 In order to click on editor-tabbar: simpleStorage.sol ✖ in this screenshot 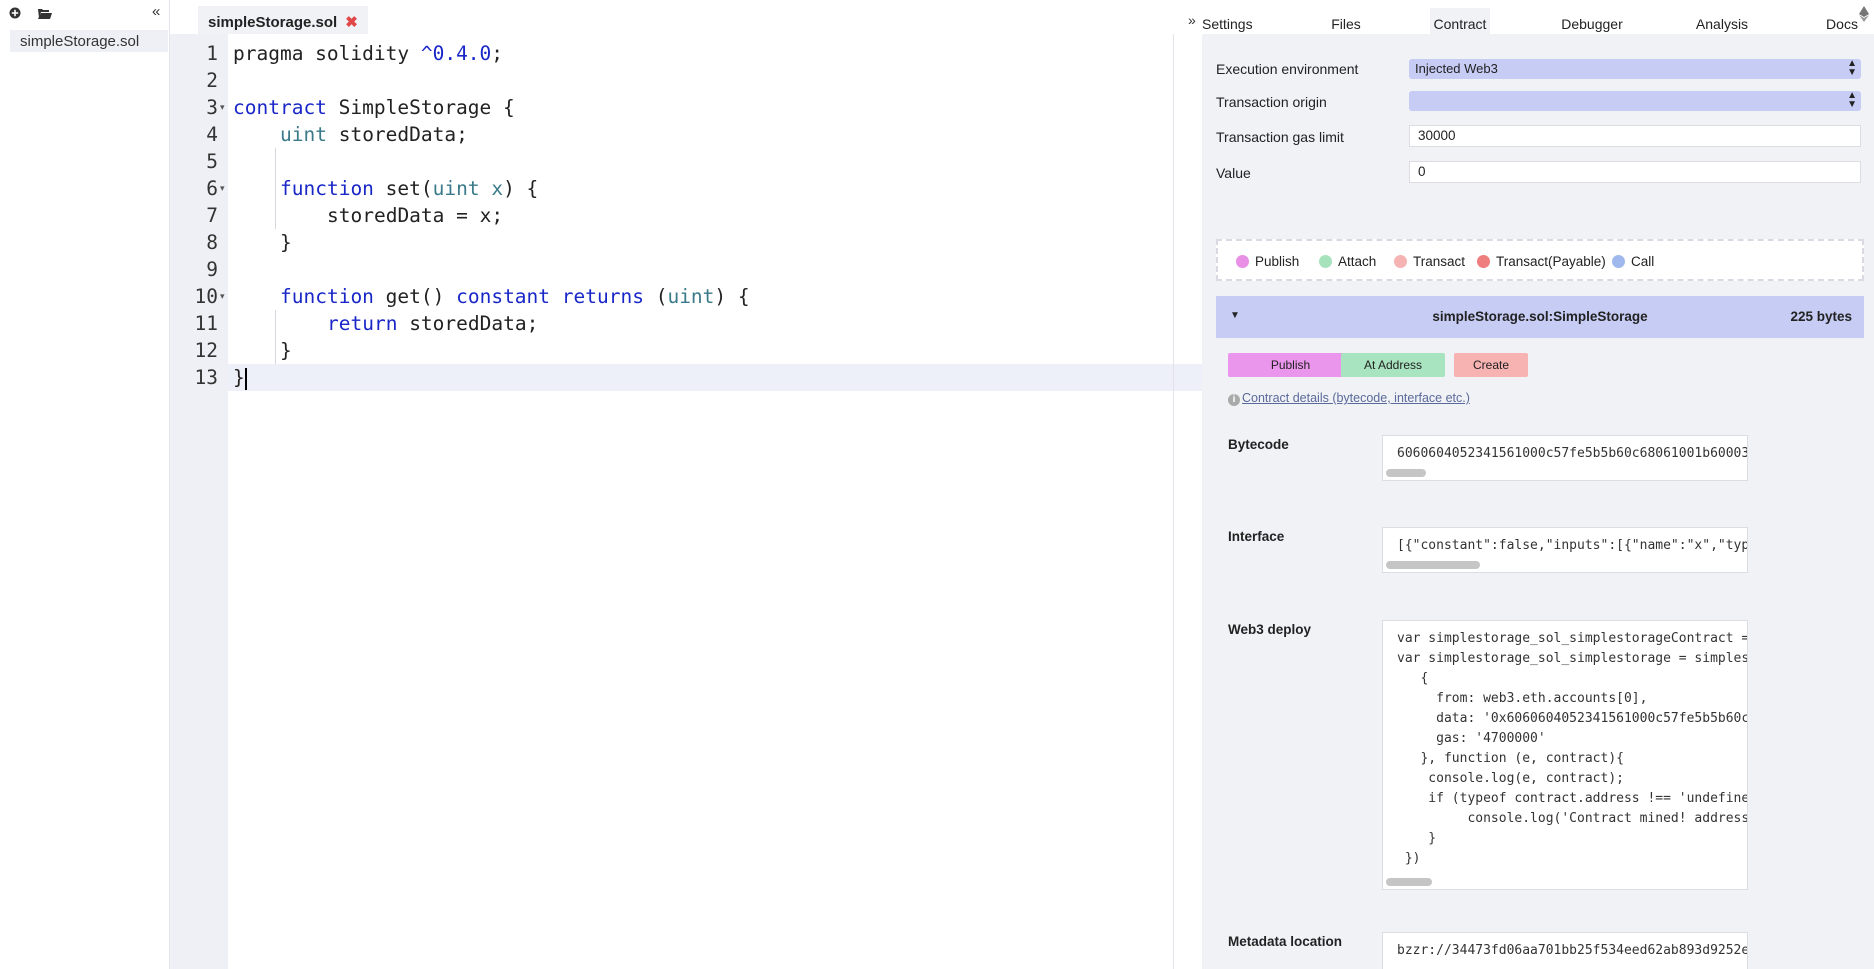, I will do `click(686, 17)`.